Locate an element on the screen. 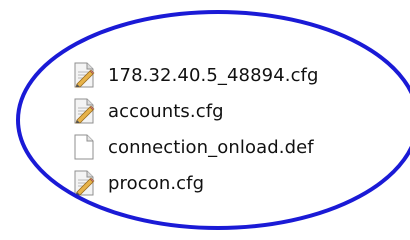  list-item: connection_onload.def is located at coordinates (238, 147).